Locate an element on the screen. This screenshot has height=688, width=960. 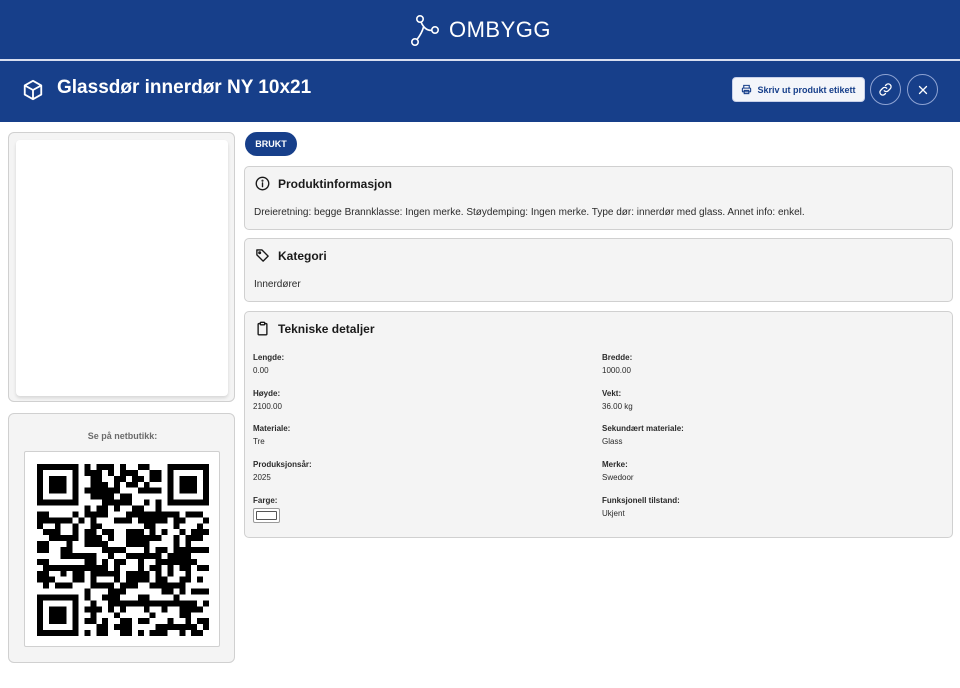
tag-icon is located at coordinates (262, 255).